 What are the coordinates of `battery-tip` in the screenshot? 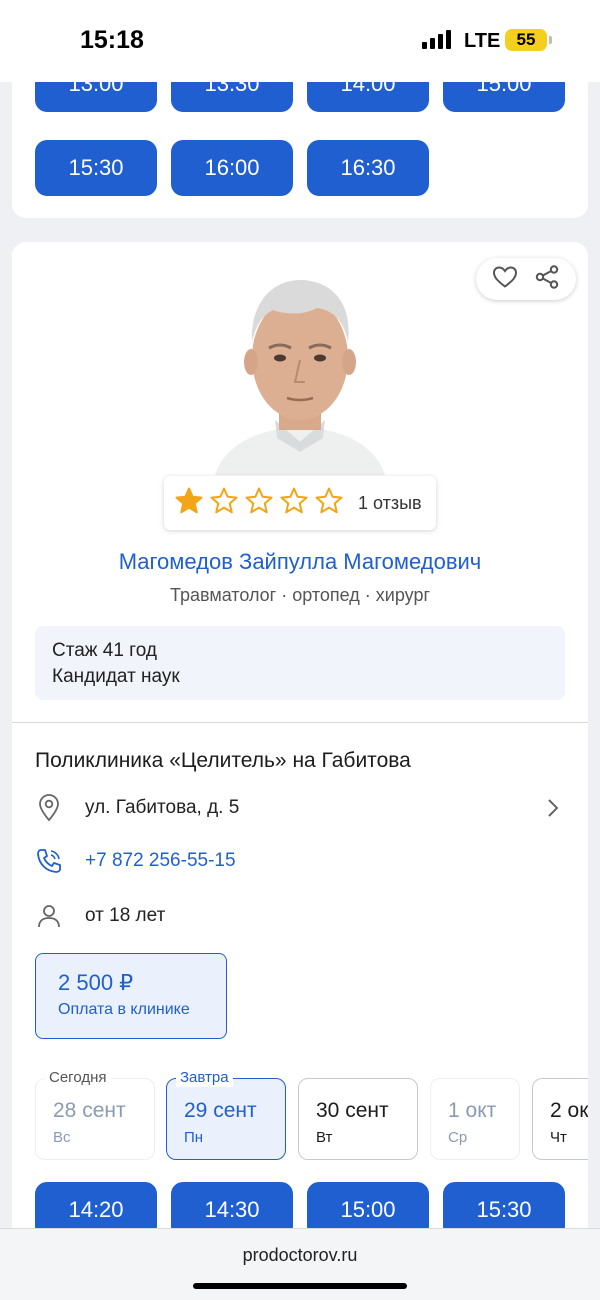 It's located at (550, 40).